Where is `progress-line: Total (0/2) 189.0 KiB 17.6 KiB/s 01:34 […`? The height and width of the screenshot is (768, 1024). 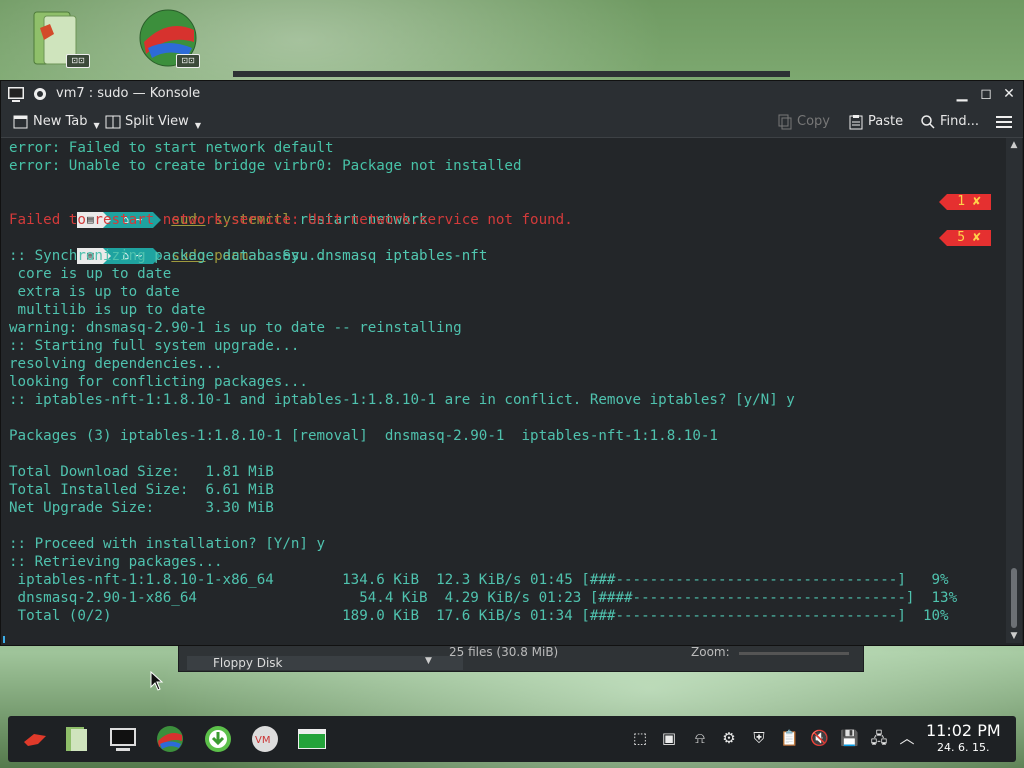 progress-line: Total (0/2) 189.0 KiB 17.6 KiB/s 01:34 [… is located at coordinates (479, 616).